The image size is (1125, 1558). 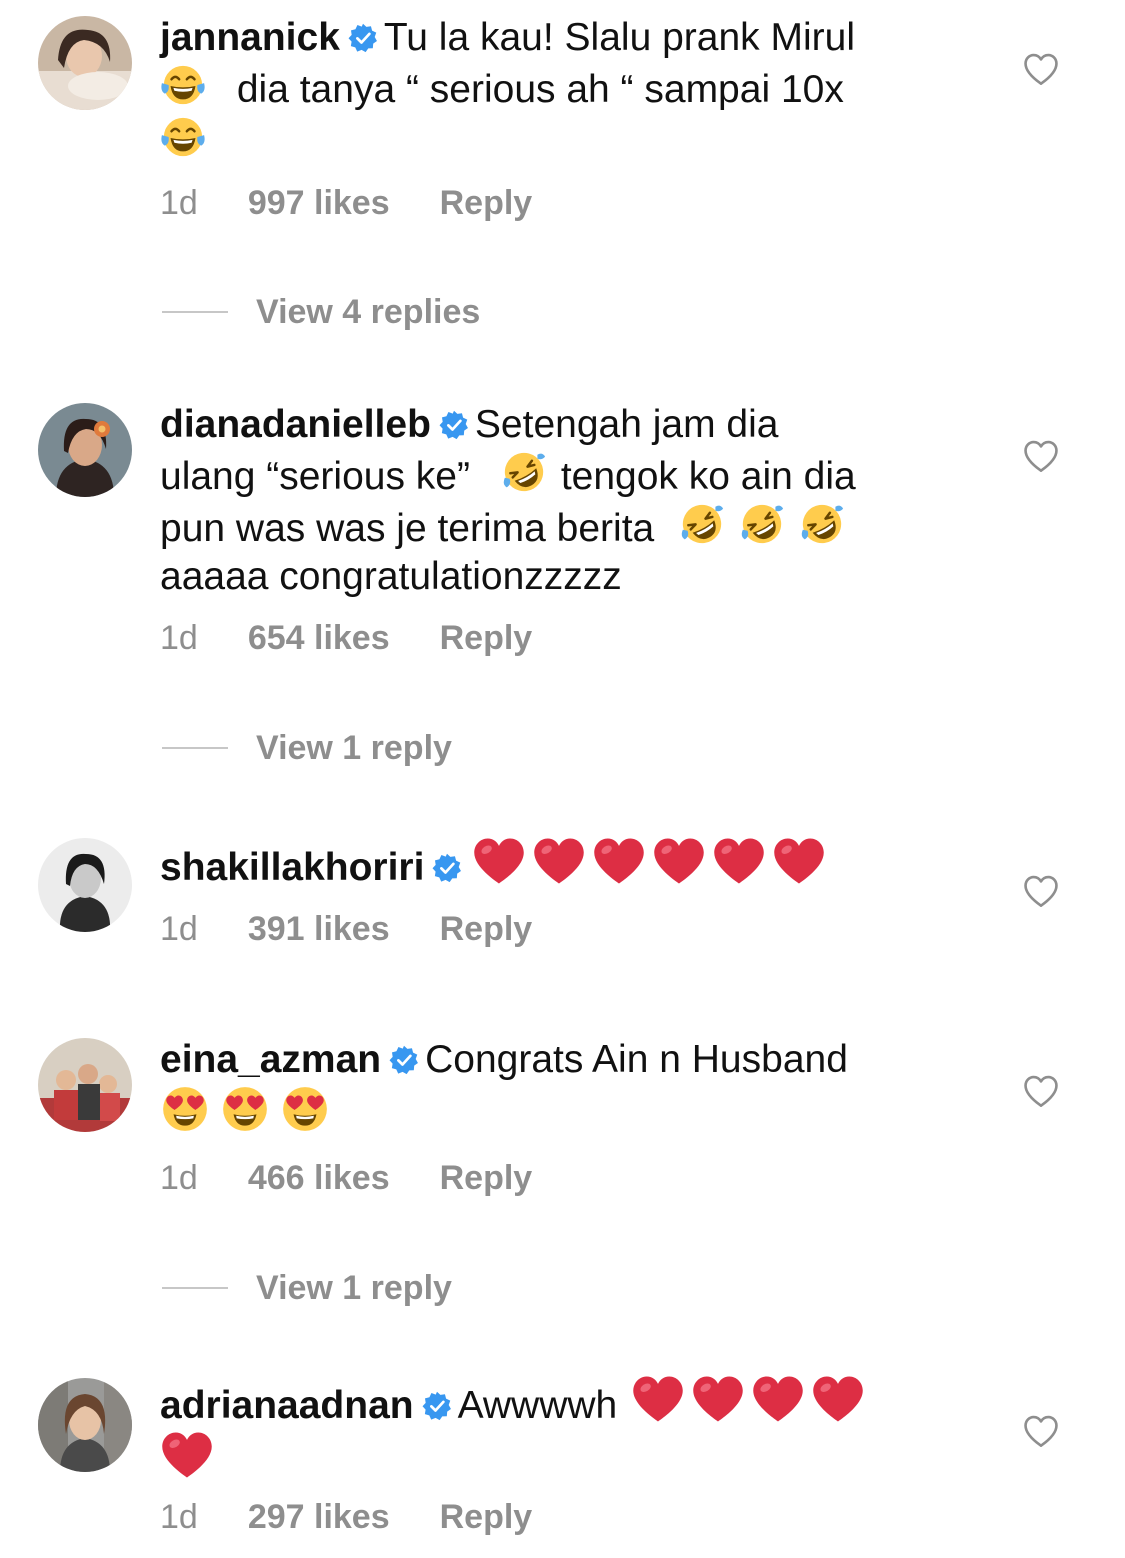 I want to click on comment-meta: 1d 654 likes Reply, so click(x=346, y=638).